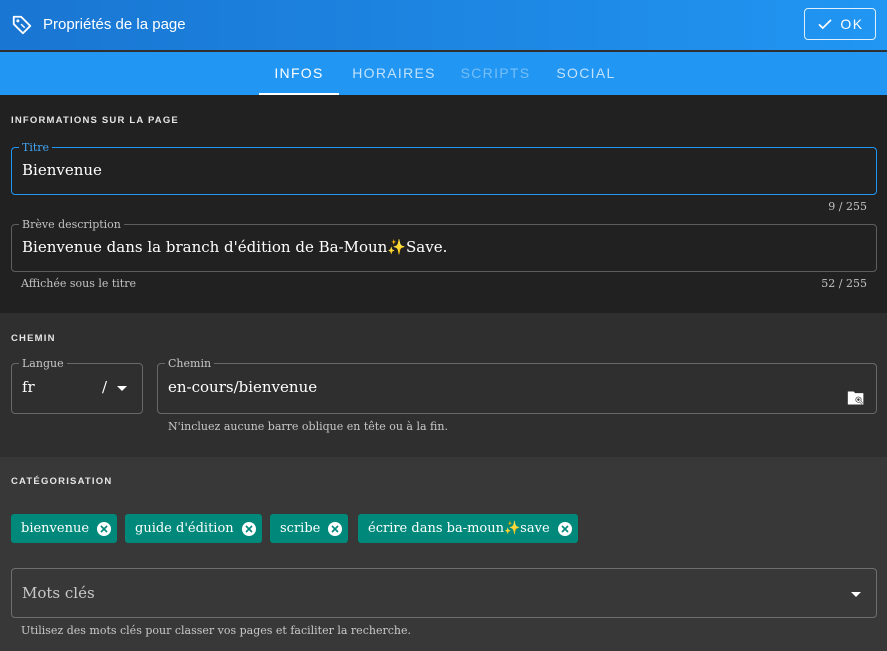 The height and width of the screenshot is (651, 887). What do you see at coordinates (299, 73) in the screenshot?
I see `tab-infos: INFOS` at bounding box center [299, 73].